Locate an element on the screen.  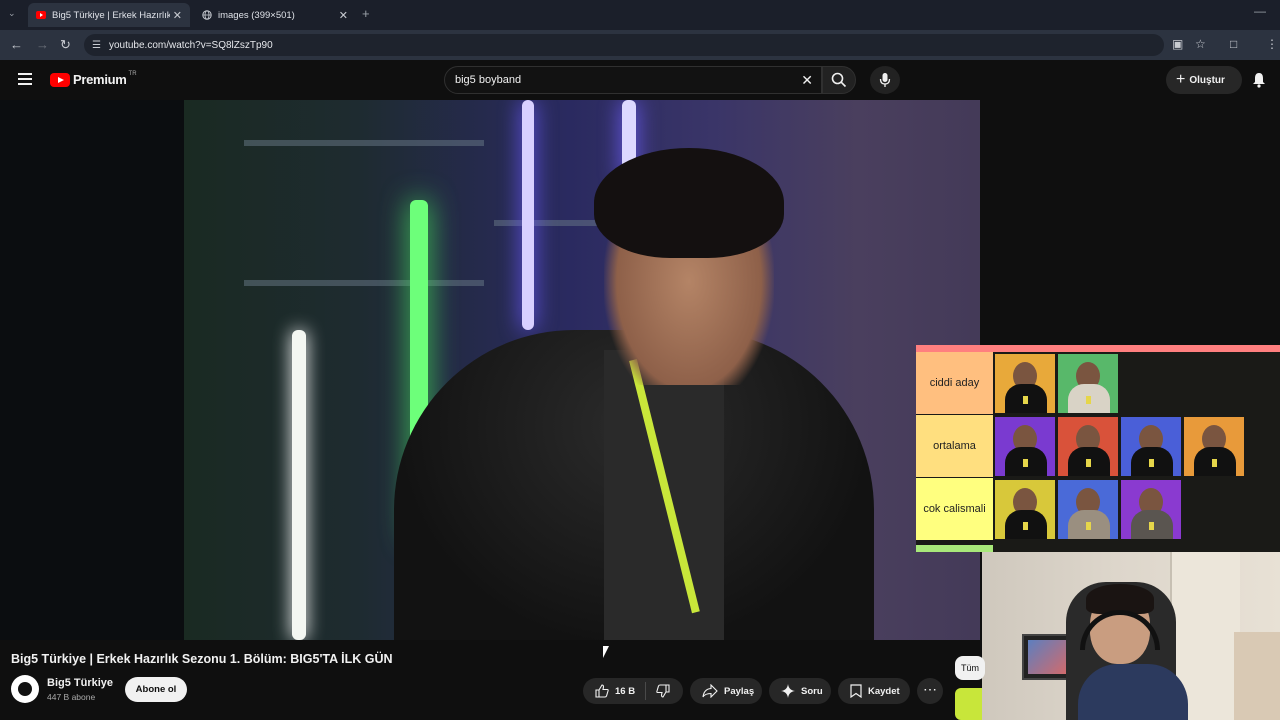
mouse-cursor-icon is located at coordinates (606, 652).